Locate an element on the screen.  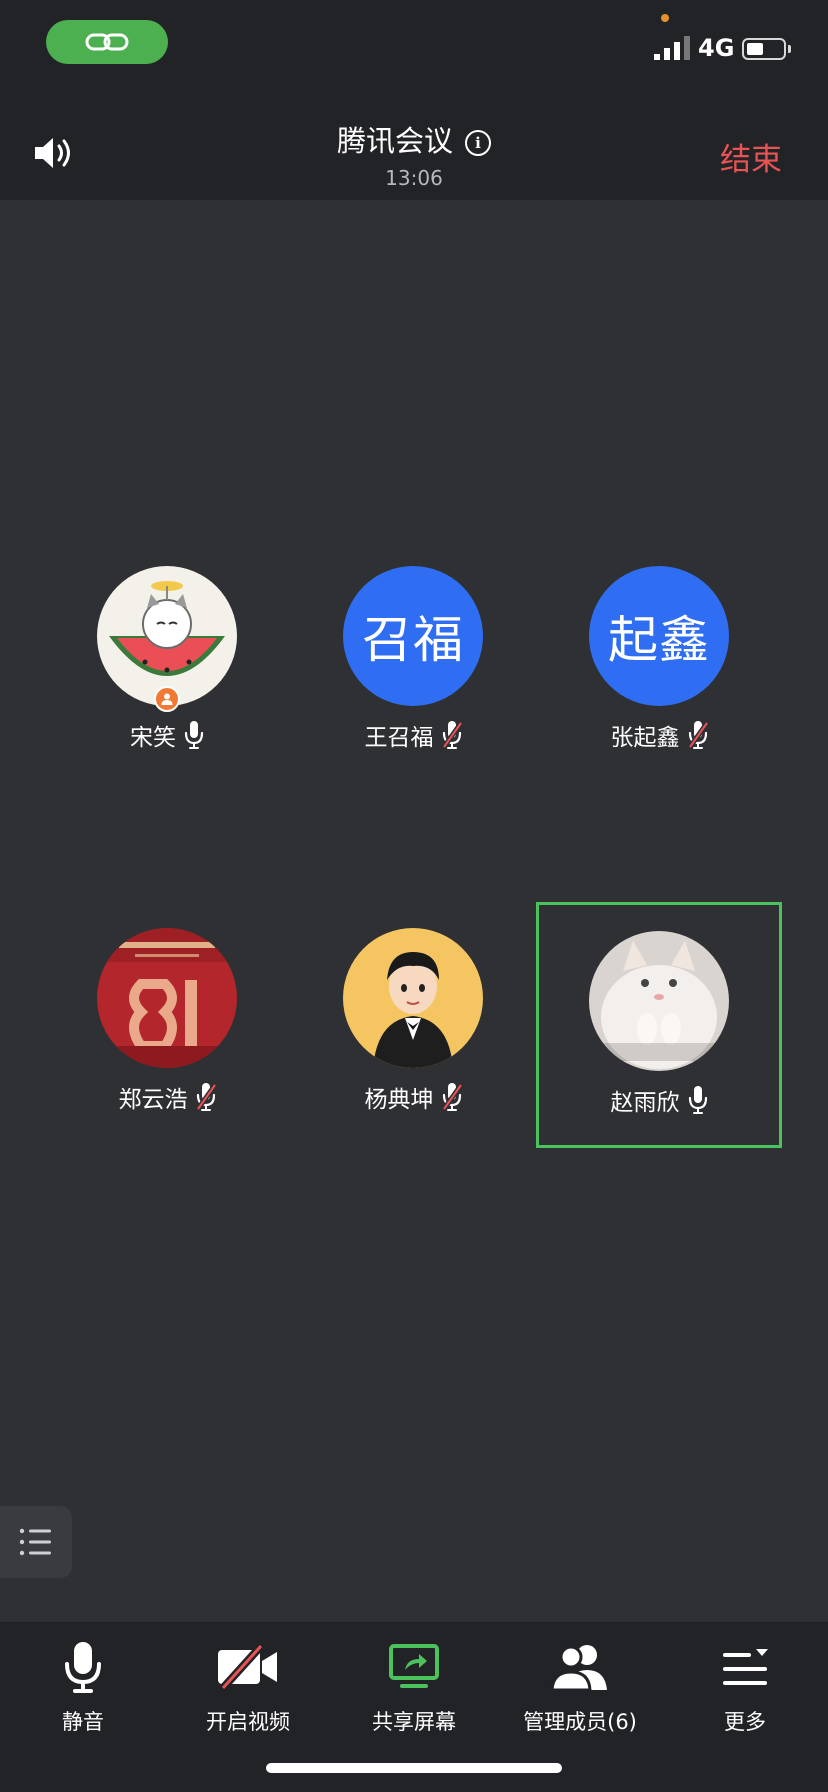
participant-name-row: 张起鑫 is located at coordinates (659, 735).